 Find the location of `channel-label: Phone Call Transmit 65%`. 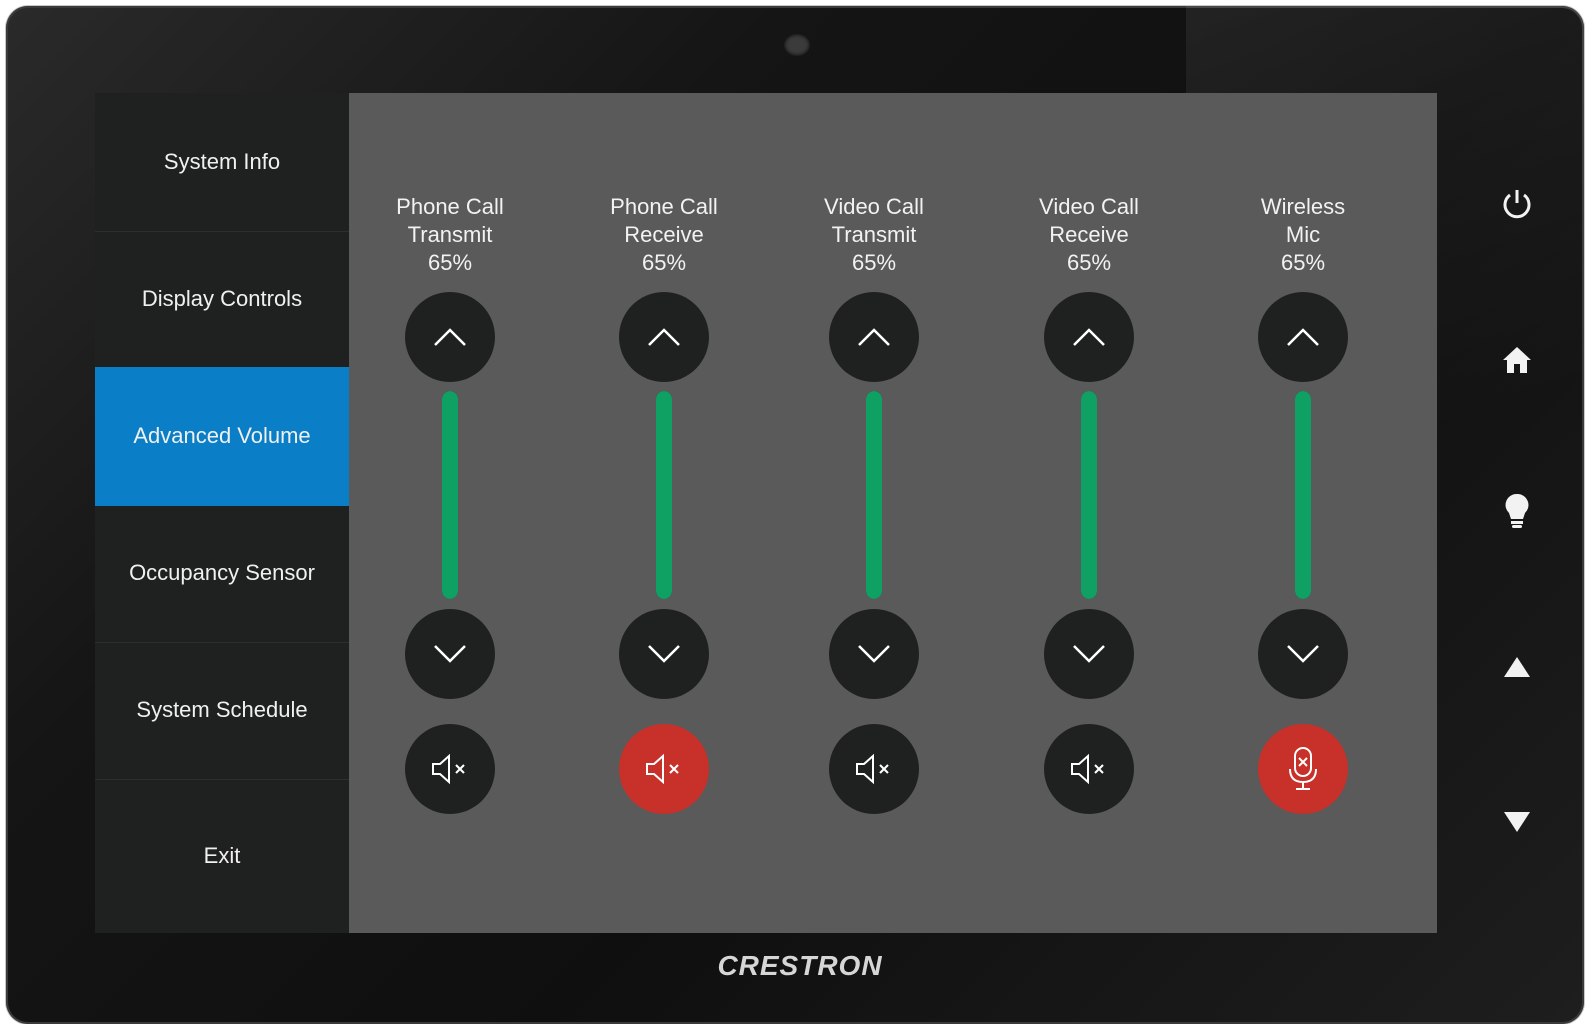

channel-label: Phone Call Transmit 65% is located at coordinates (450, 235).